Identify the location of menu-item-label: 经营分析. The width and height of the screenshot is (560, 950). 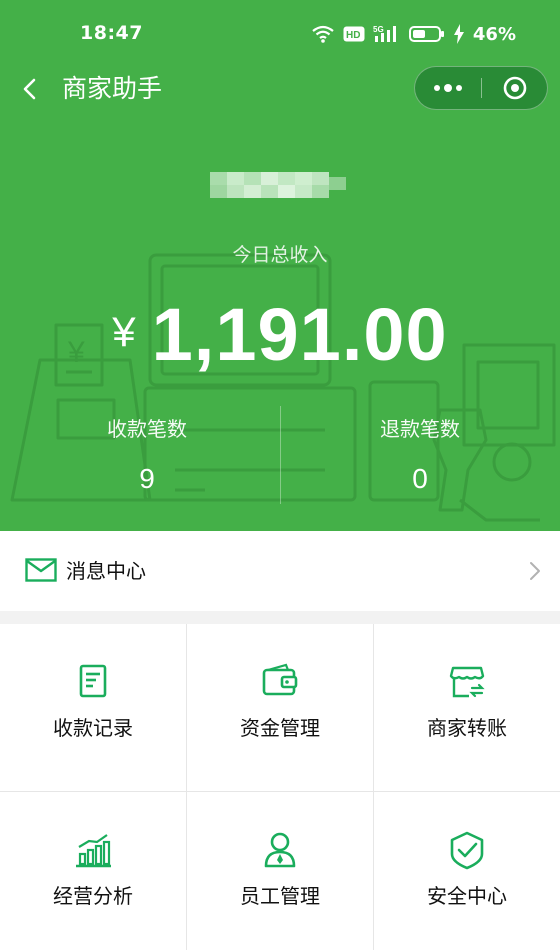
(93, 896).